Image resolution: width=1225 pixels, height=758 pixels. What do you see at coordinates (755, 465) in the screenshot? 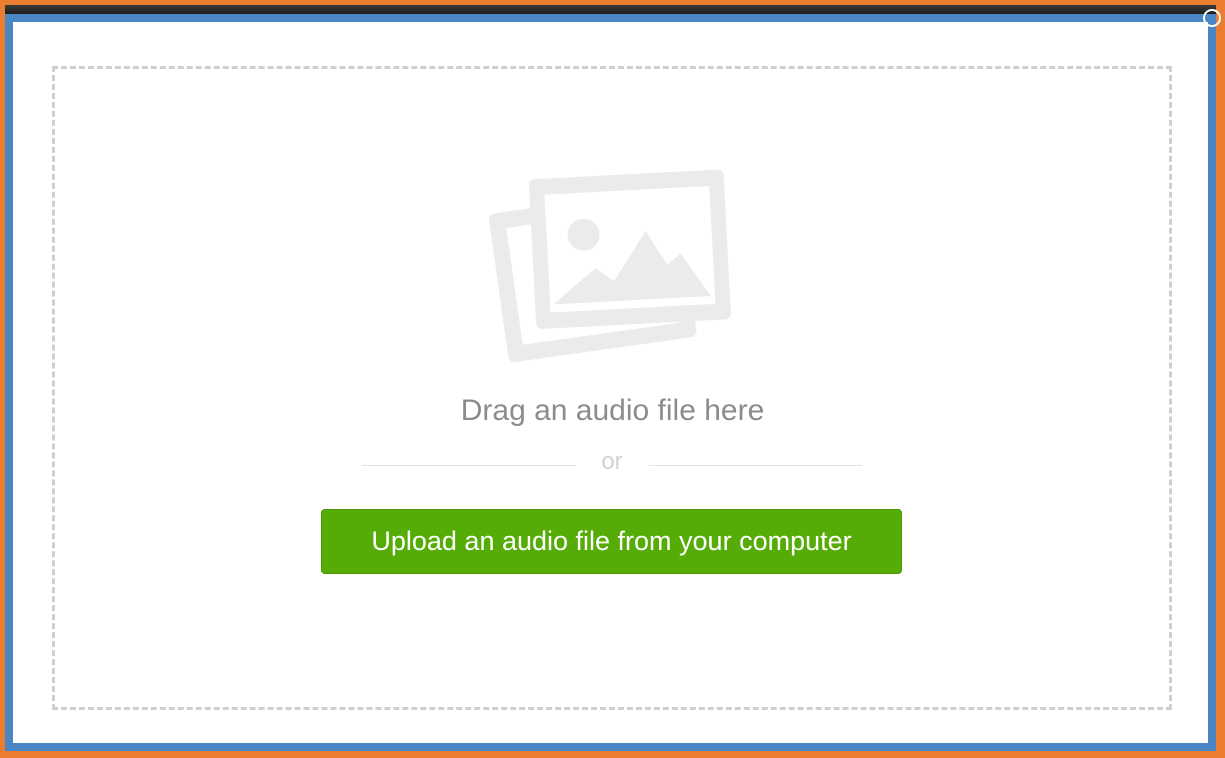
I see `separator-line-right` at bounding box center [755, 465].